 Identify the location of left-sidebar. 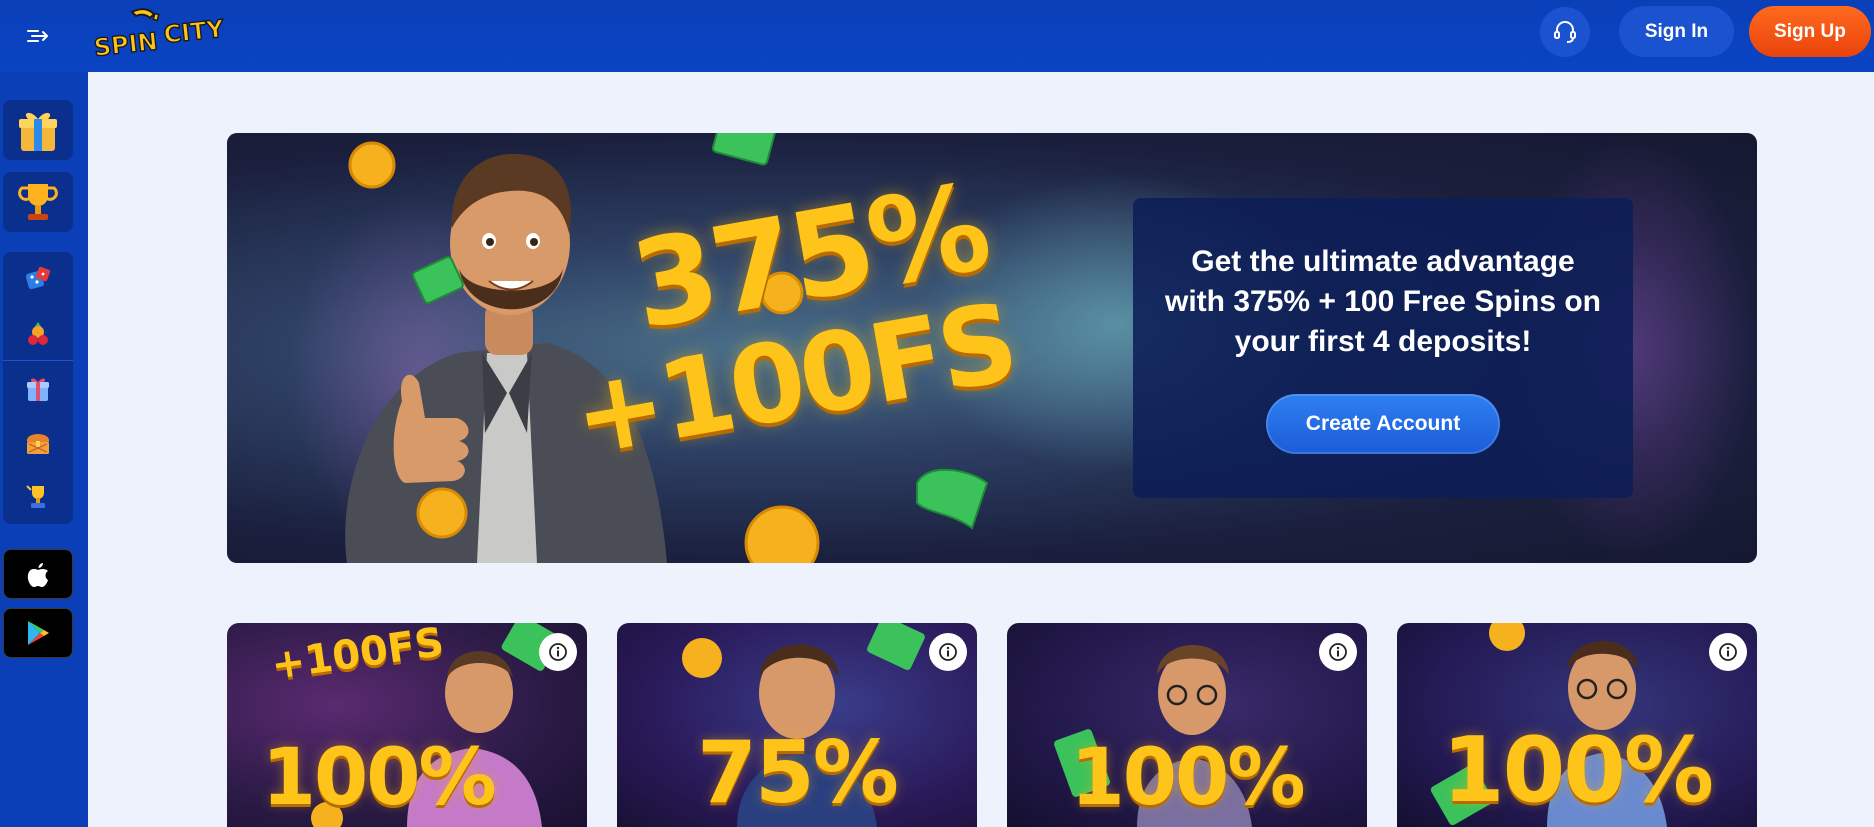
(44, 449).